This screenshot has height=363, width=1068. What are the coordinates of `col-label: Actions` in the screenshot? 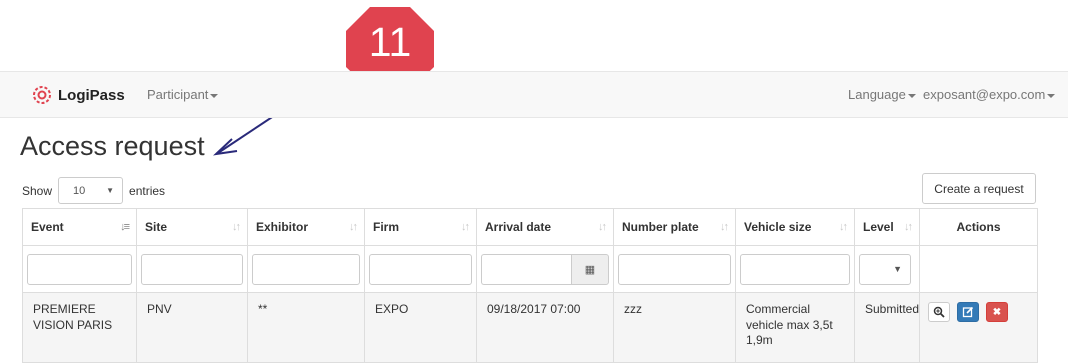 It's located at (978, 227).